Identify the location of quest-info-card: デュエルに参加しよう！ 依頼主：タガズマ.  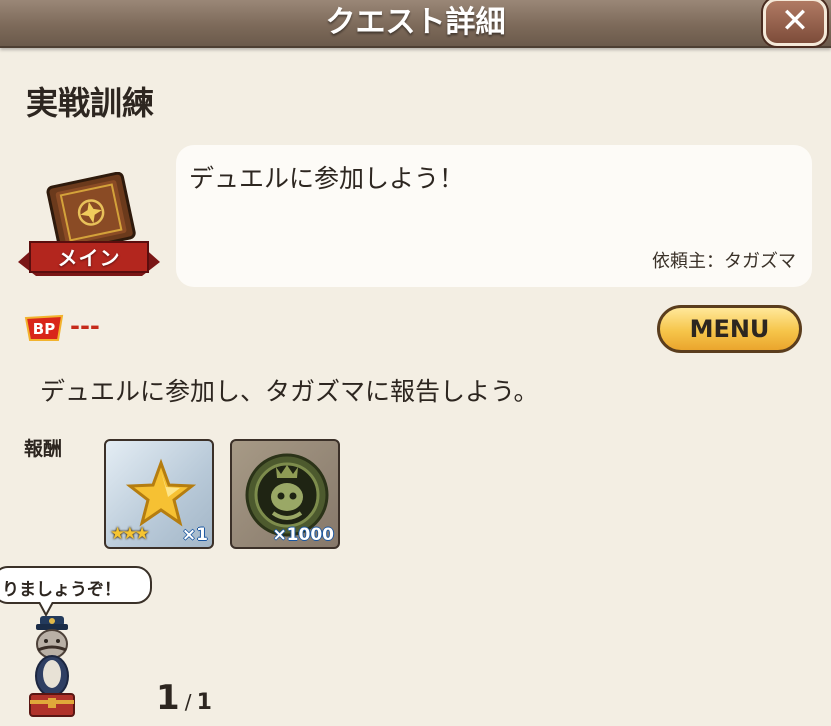
(494, 216).